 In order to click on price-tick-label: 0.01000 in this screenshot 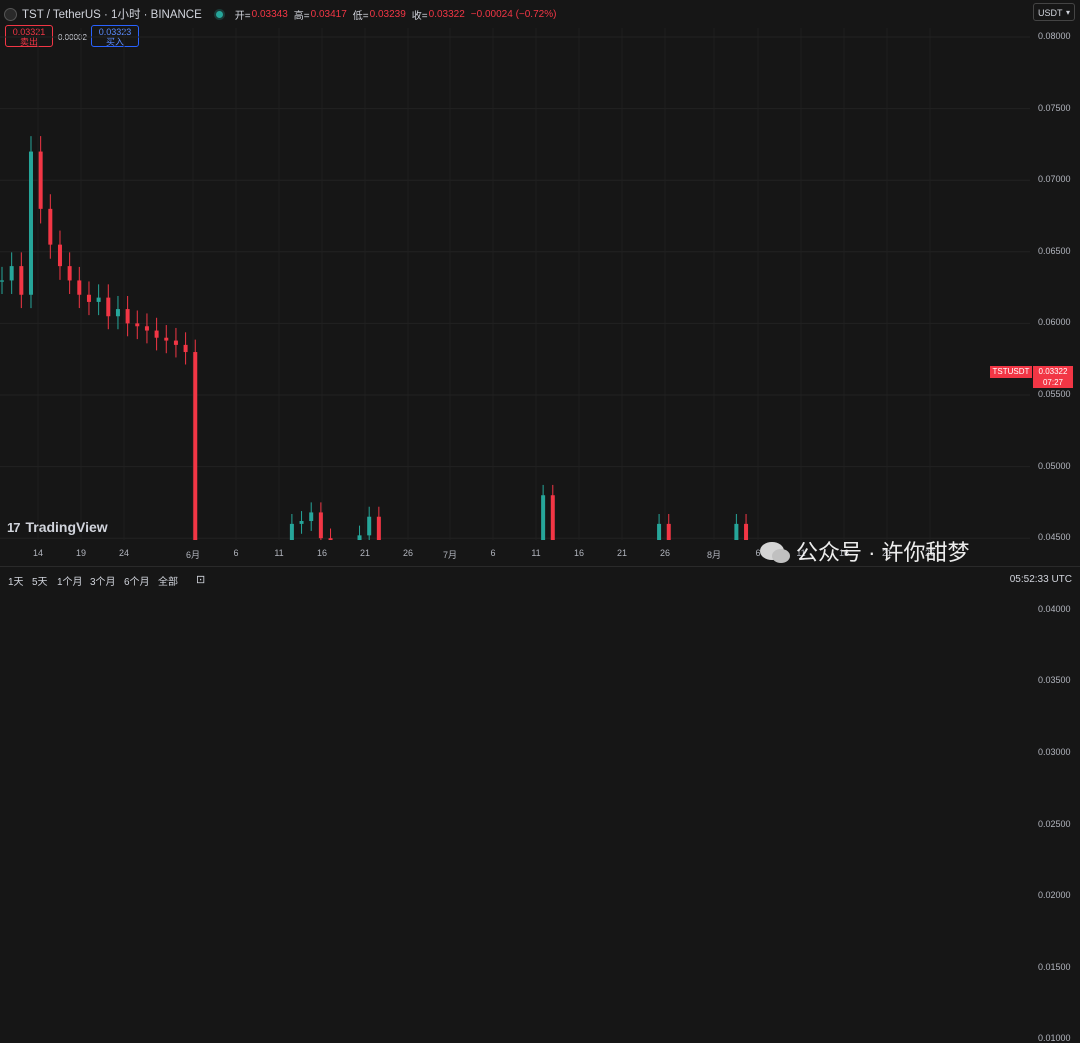, I will do `click(1054, 1038)`.